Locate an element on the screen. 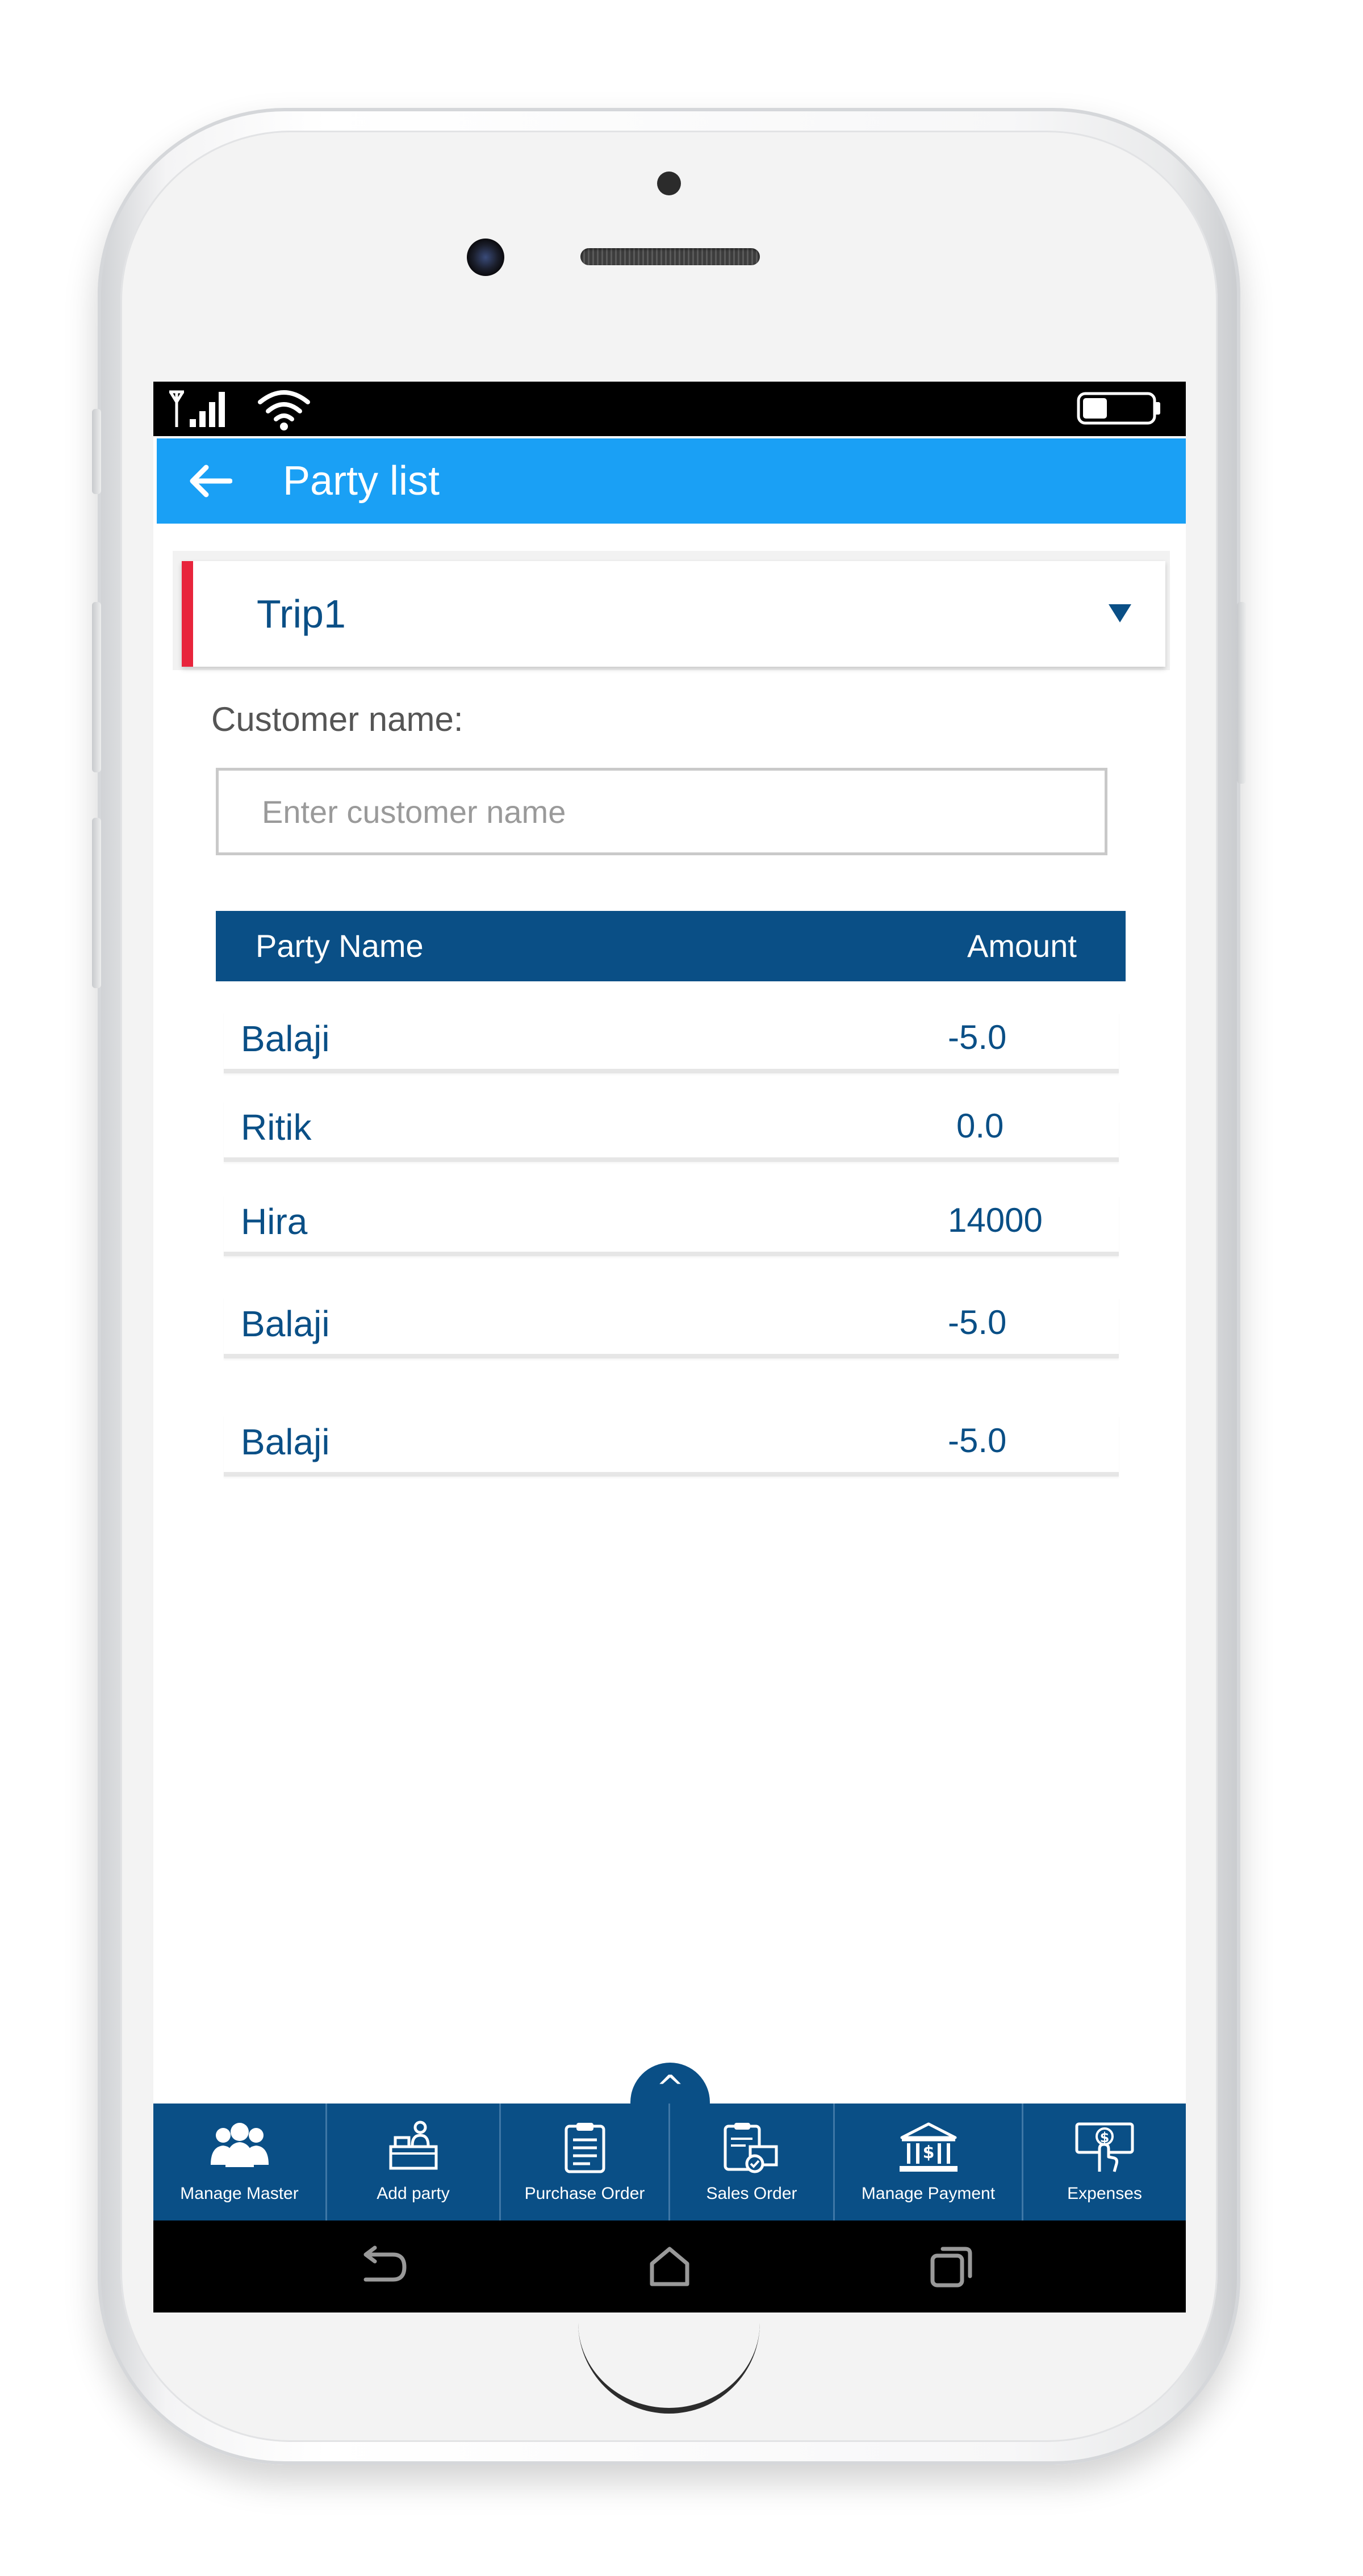 The image size is (1363, 2576). nav-sales-order: Sales Order is located at coordinates (752, 2162).